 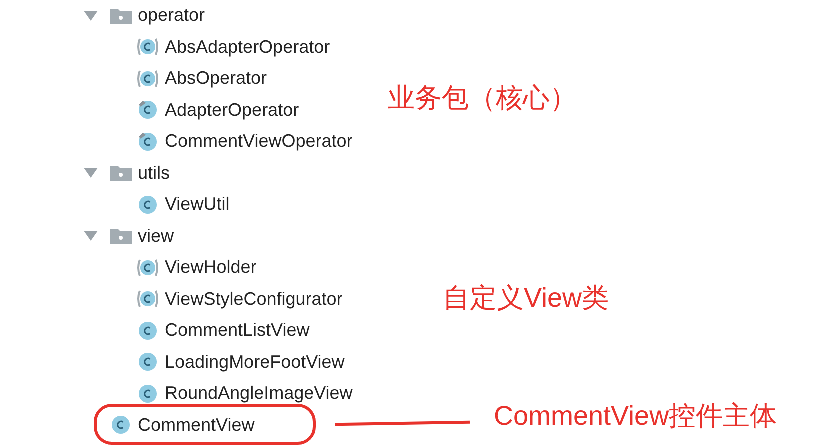 I want to click on annotation-text: 自定义View类, so click(x=526, y=298).